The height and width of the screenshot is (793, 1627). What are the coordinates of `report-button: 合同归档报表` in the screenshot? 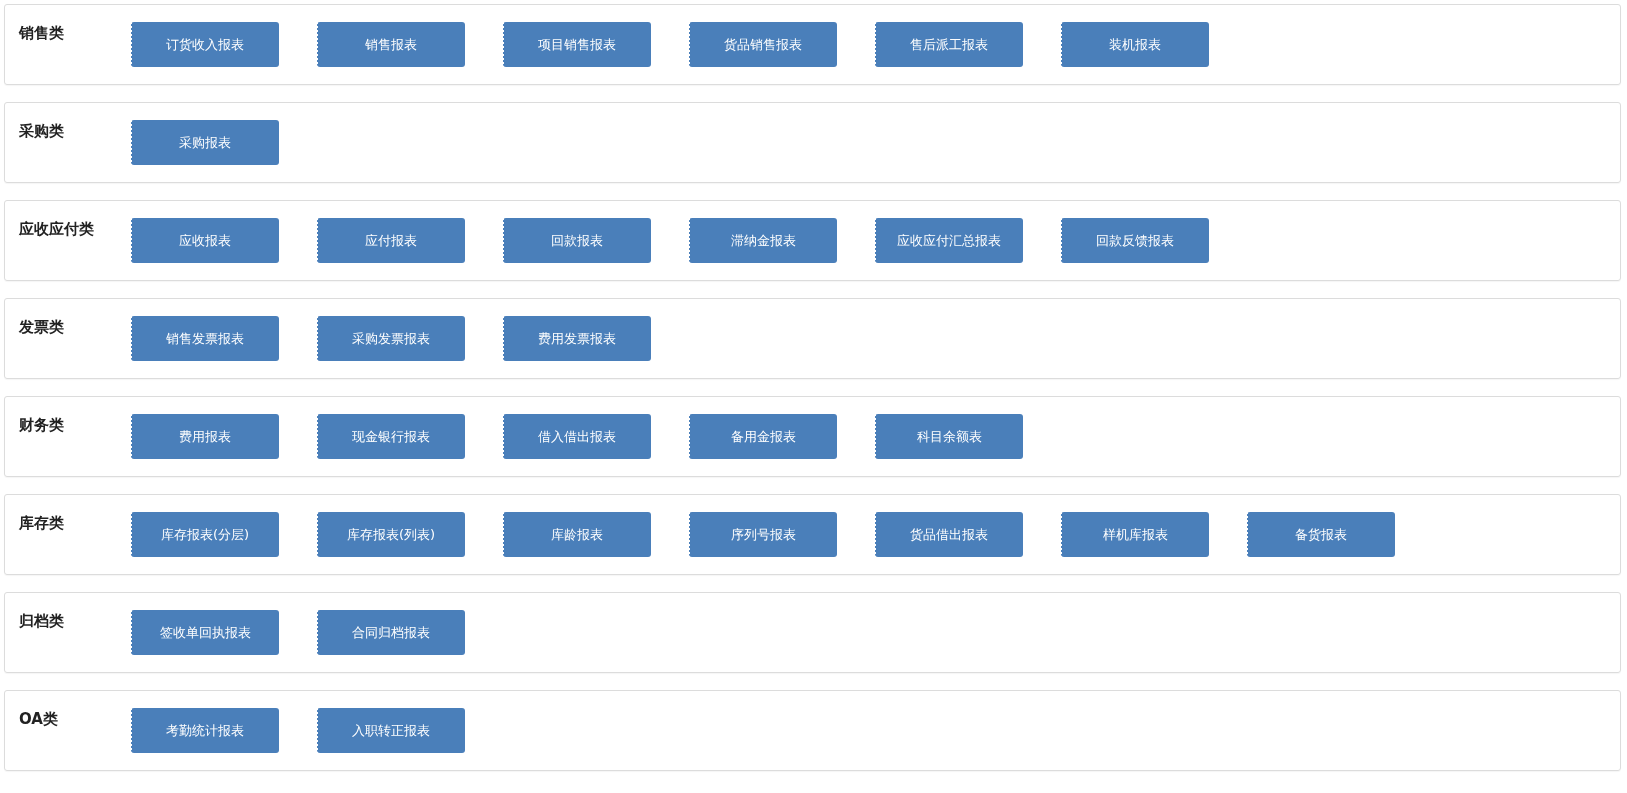 It's located at (391, 632).